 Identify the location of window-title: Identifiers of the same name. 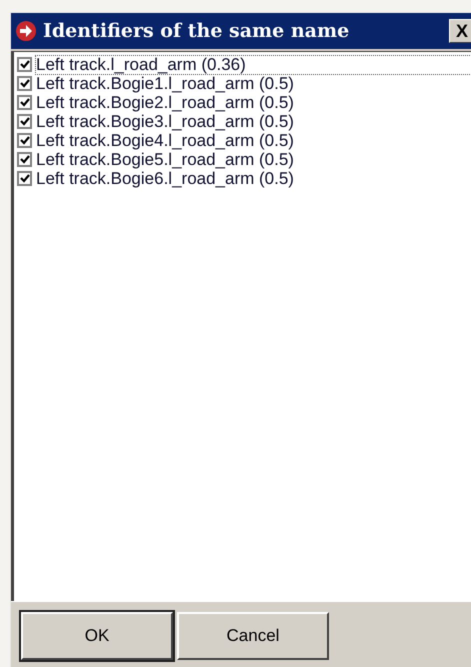
(196, 31).